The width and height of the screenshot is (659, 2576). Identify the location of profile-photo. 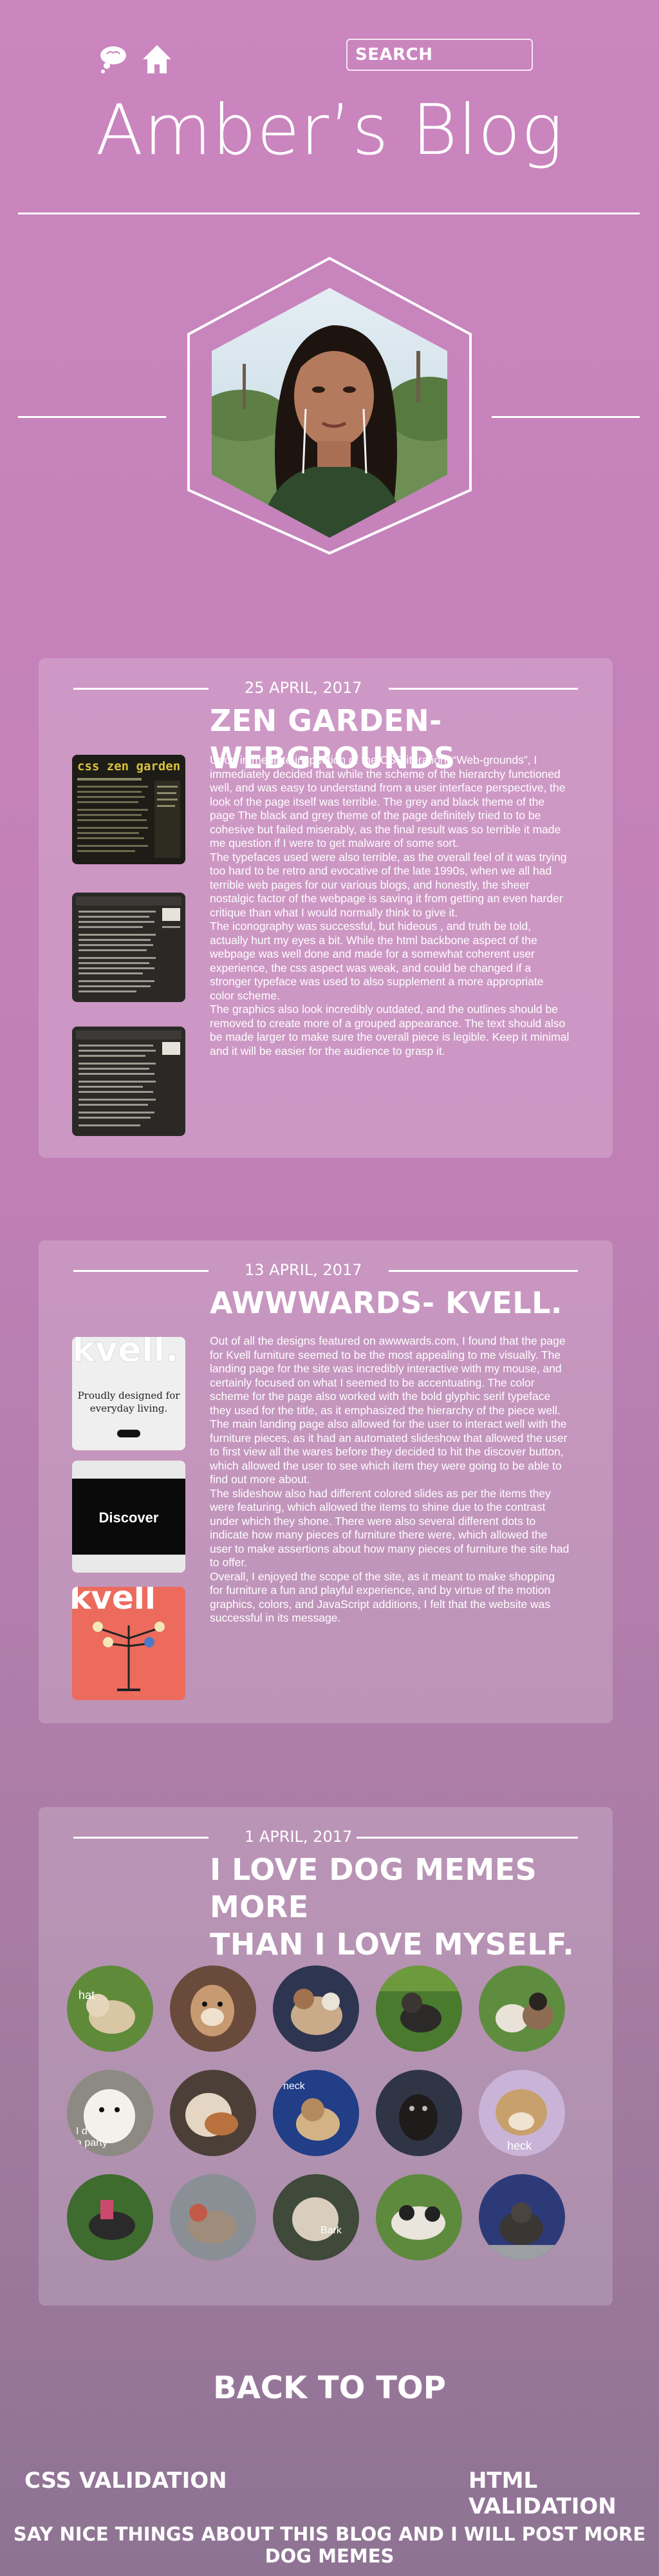
(329, 413).